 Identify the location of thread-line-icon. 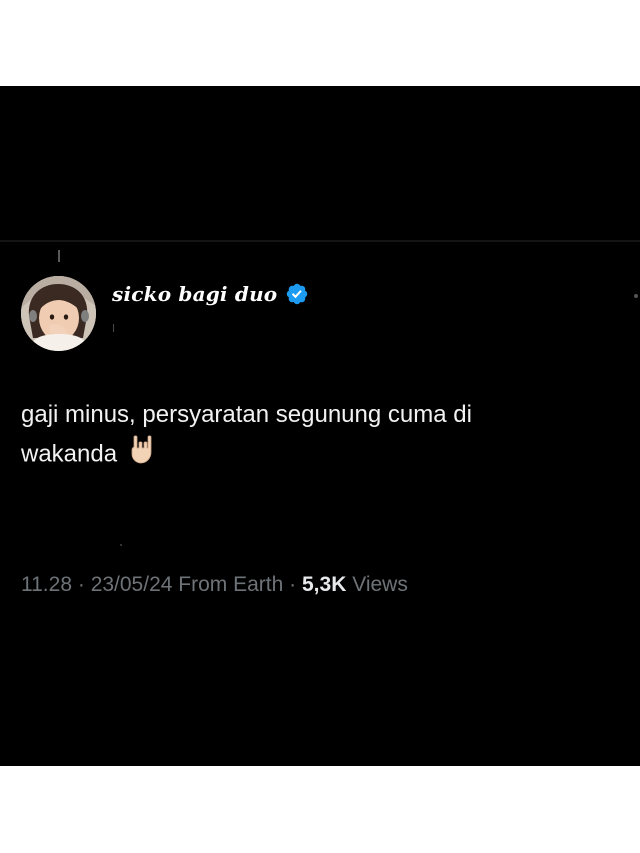
(59, 256).